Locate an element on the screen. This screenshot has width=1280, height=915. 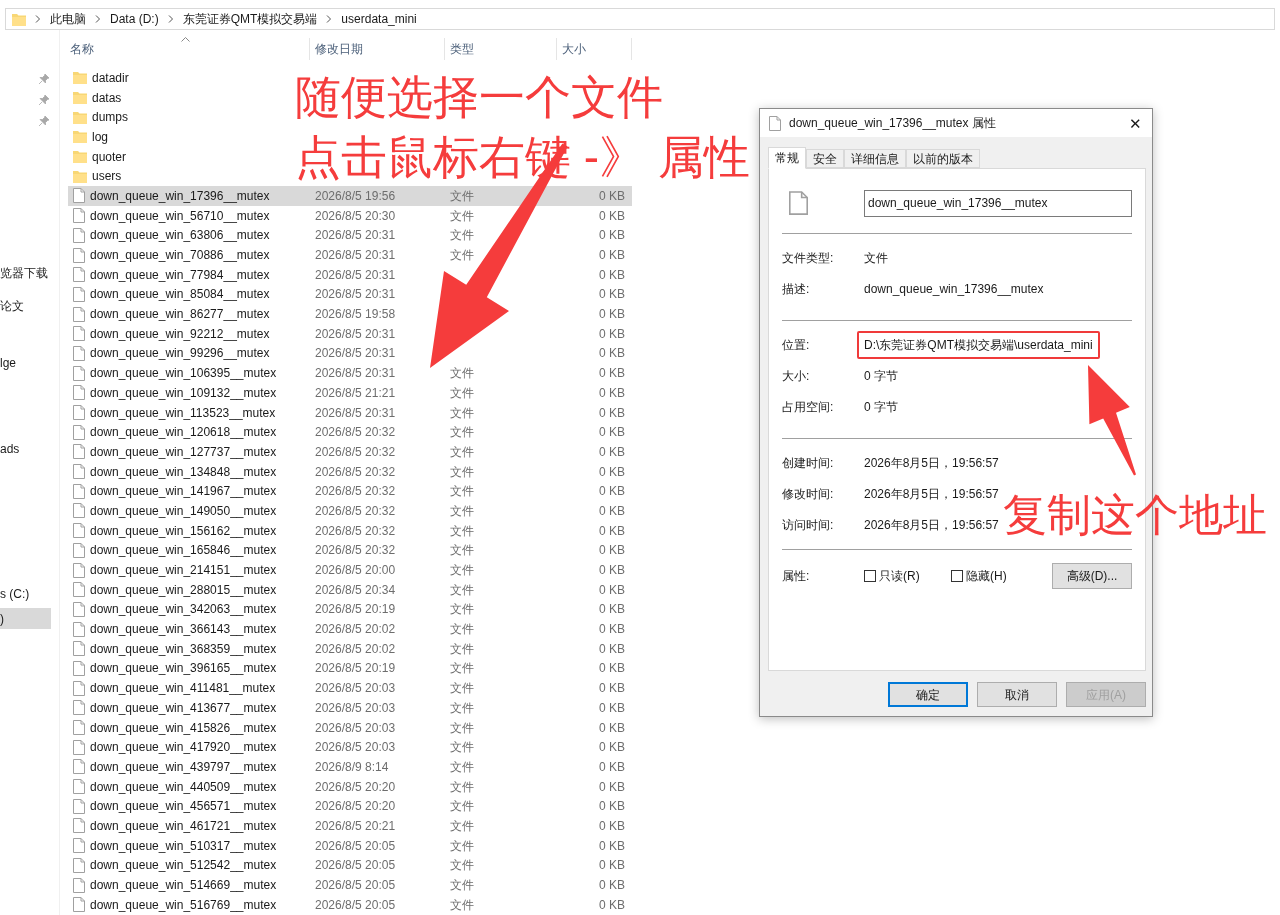
file-row: down_queue_win_56710__mutex 2026/8/5 20:30 文件 0 KB is located at coordinates (350, 215).